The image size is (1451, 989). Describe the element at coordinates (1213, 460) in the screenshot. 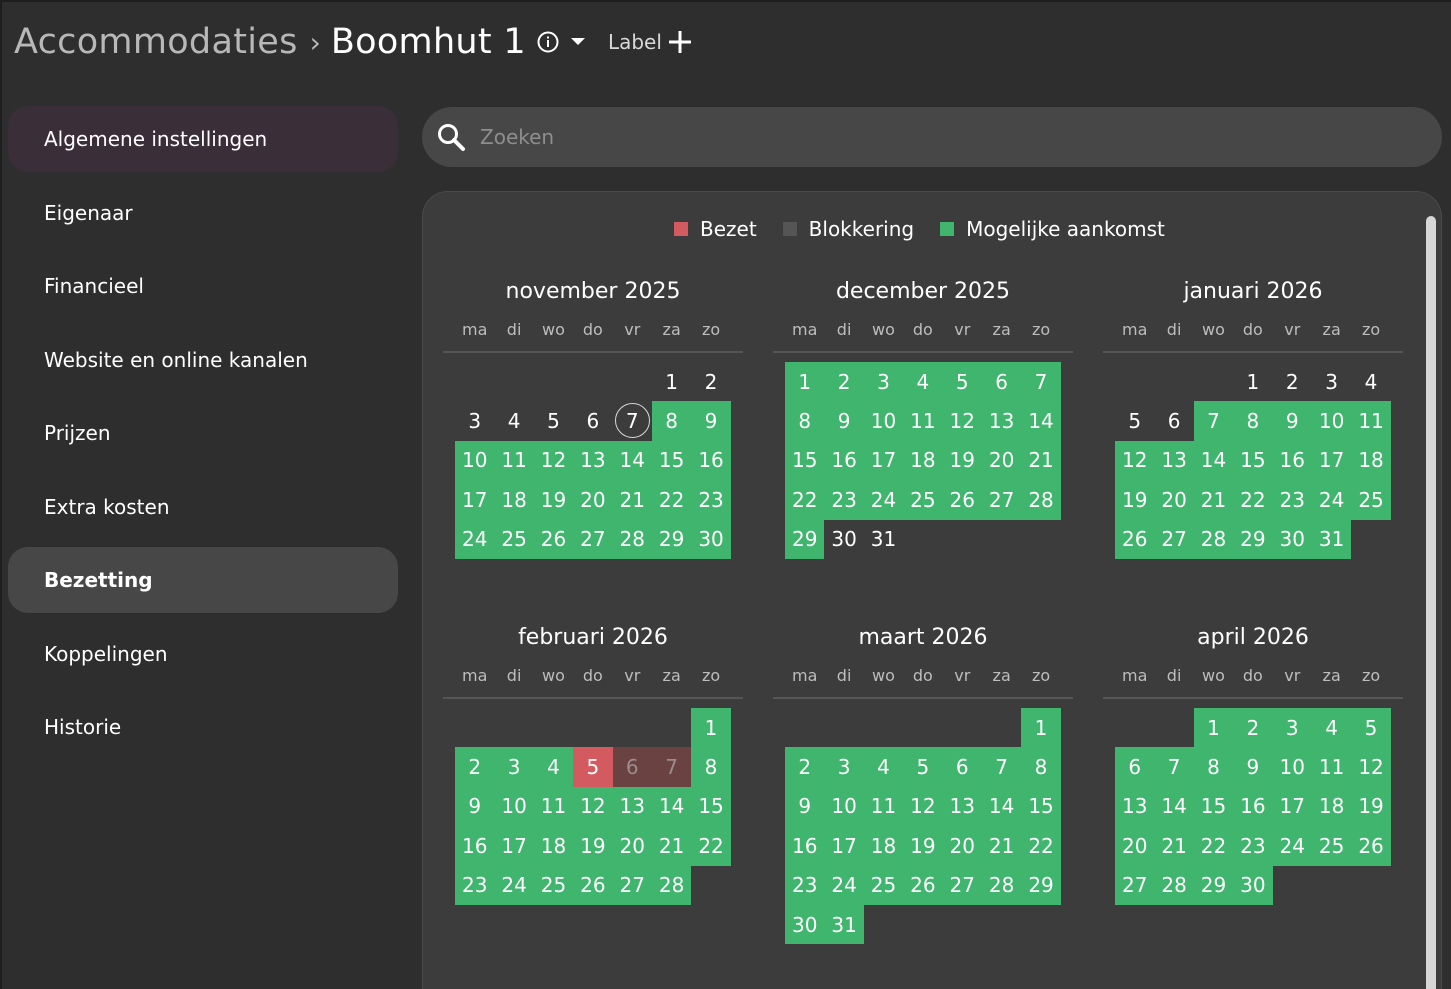

I see `calendar-day: 14` at that location.